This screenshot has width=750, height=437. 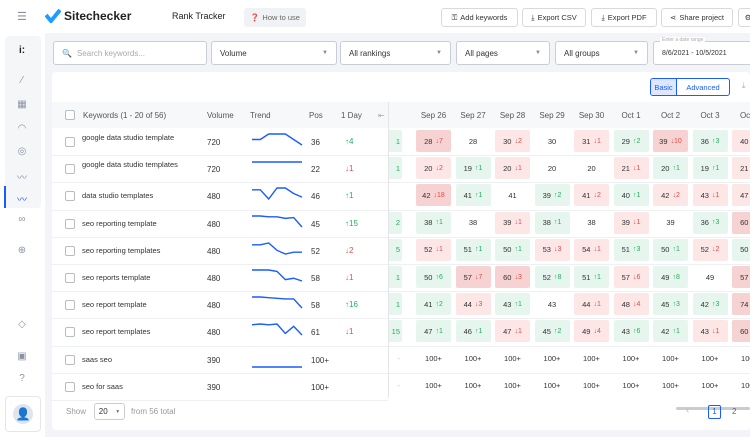 I want to click on page-1-button: 1, so click(x=714, y=412).